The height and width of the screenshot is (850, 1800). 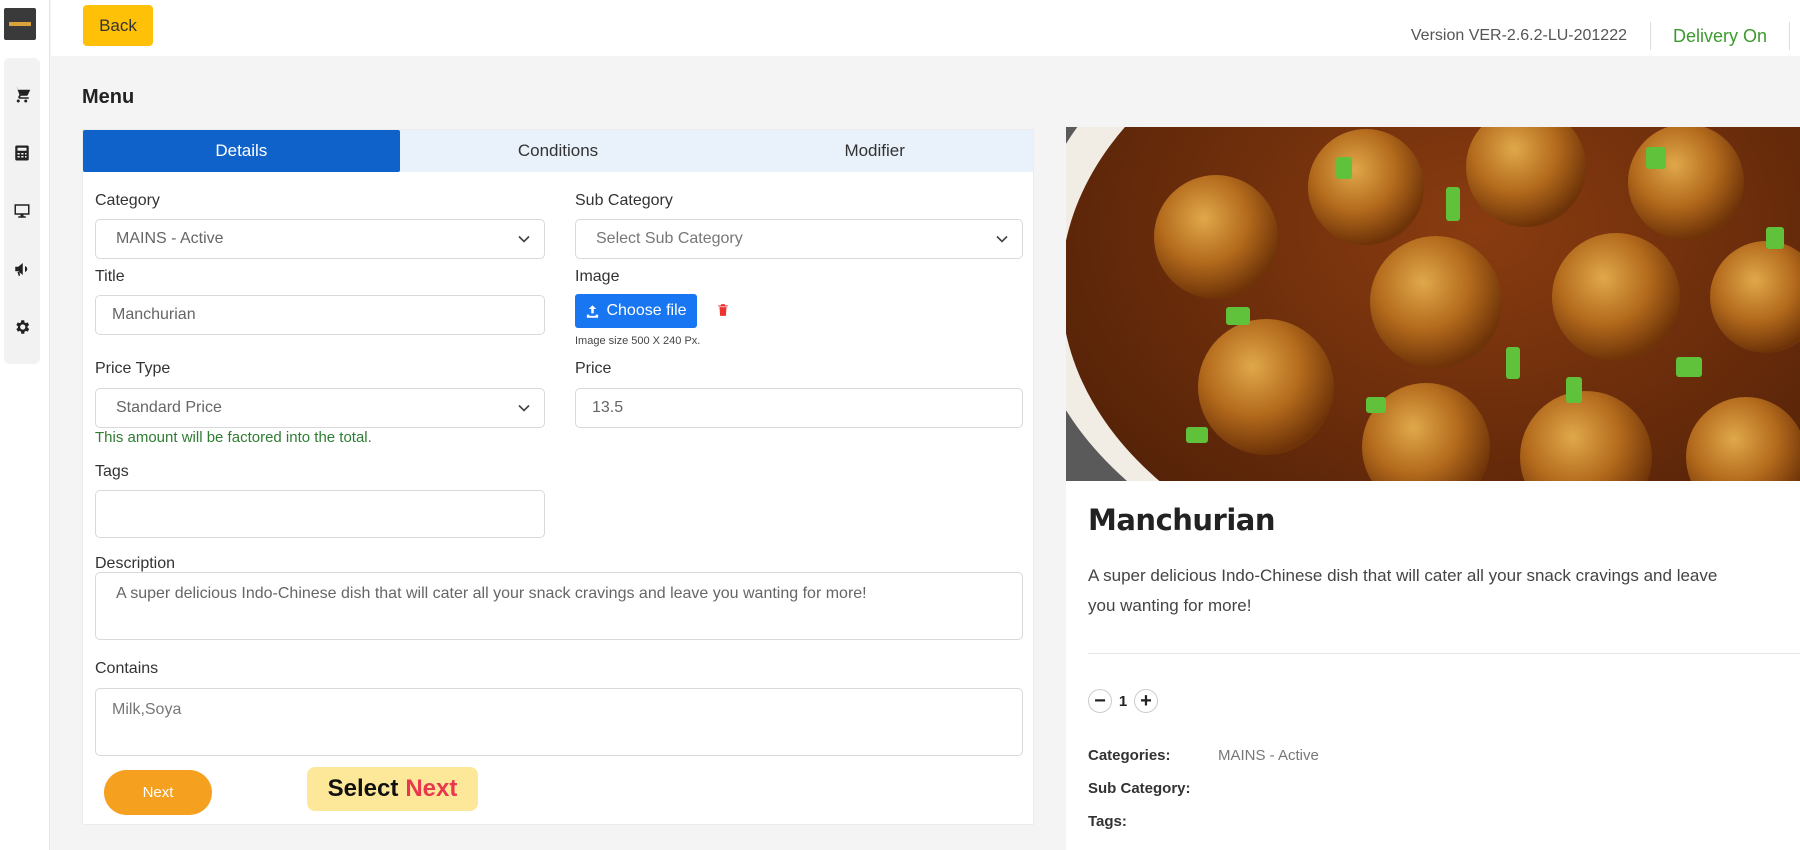 I want to click on quantity-stepper: − 1 +, so click(x=1123, y=701).